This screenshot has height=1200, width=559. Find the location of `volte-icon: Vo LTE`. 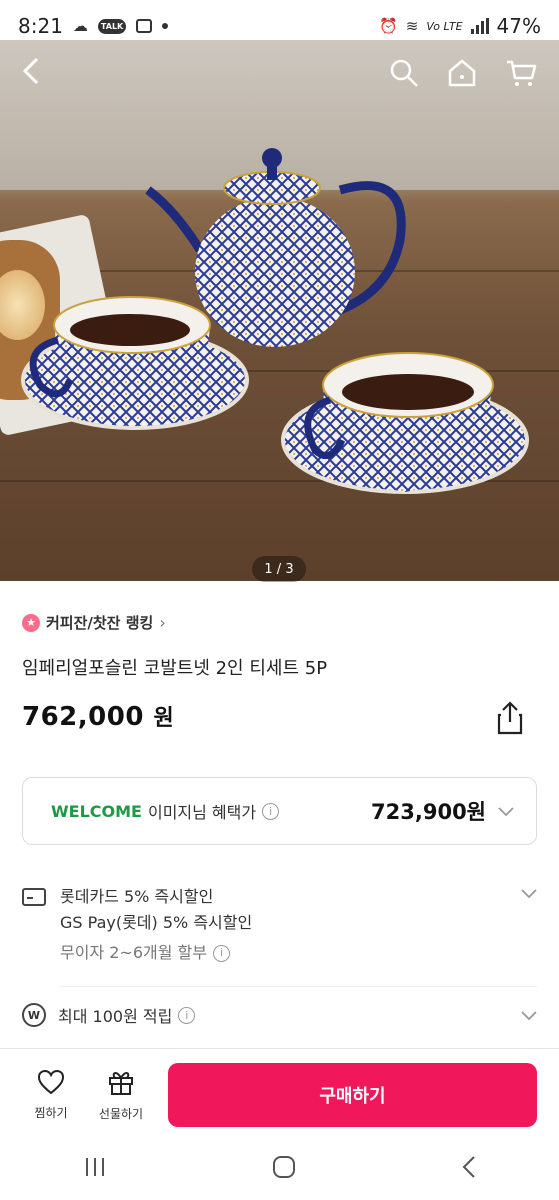

volte-icon: Vo LTE is located at coordinates (444, 26).